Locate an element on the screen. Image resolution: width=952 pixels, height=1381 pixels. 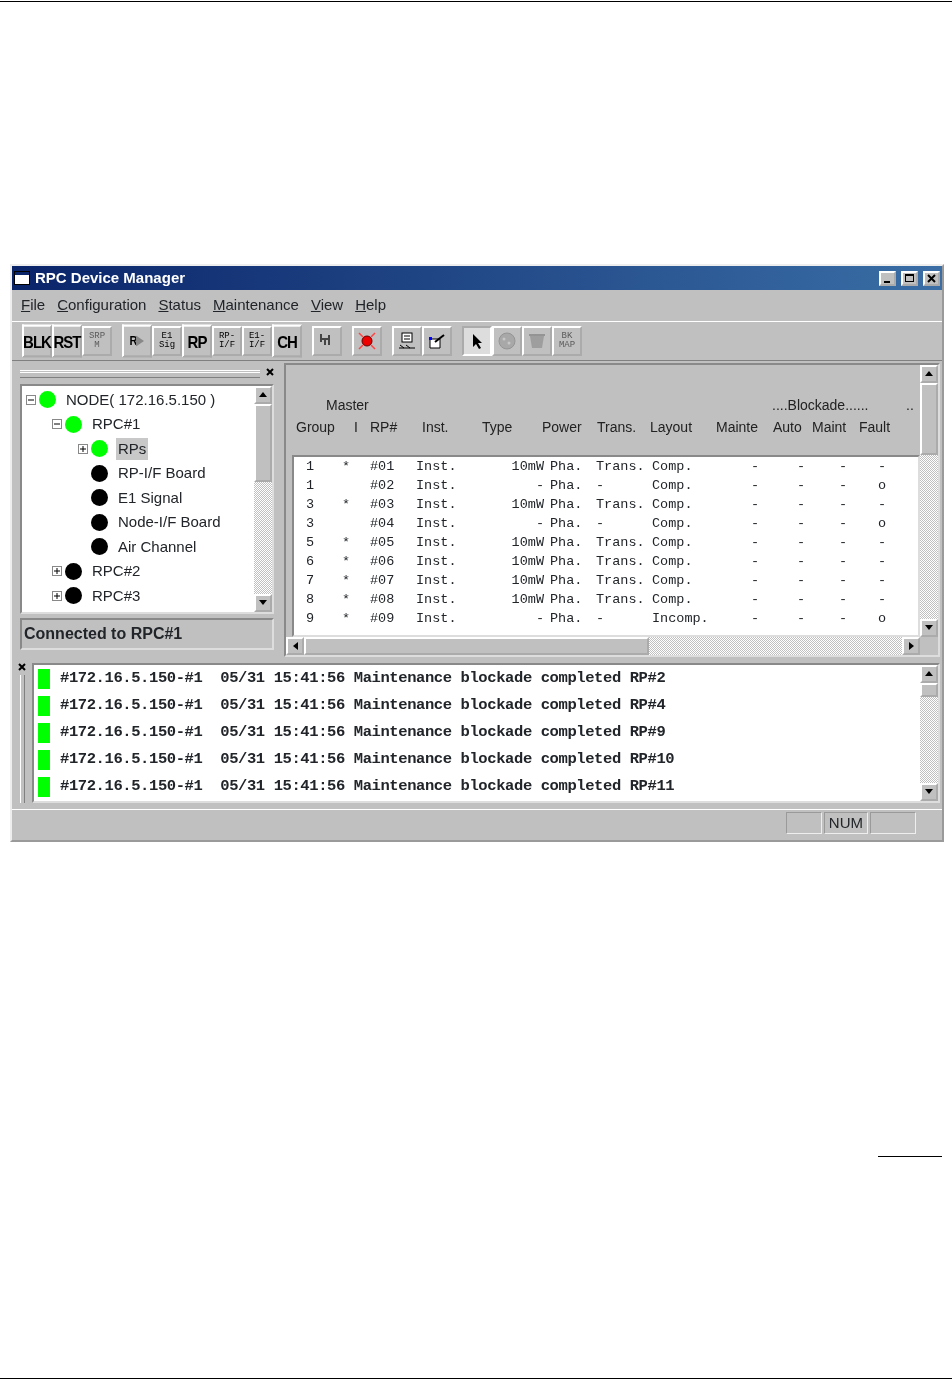
table-cell-text: Comp. is located at coordinates (673, 523).